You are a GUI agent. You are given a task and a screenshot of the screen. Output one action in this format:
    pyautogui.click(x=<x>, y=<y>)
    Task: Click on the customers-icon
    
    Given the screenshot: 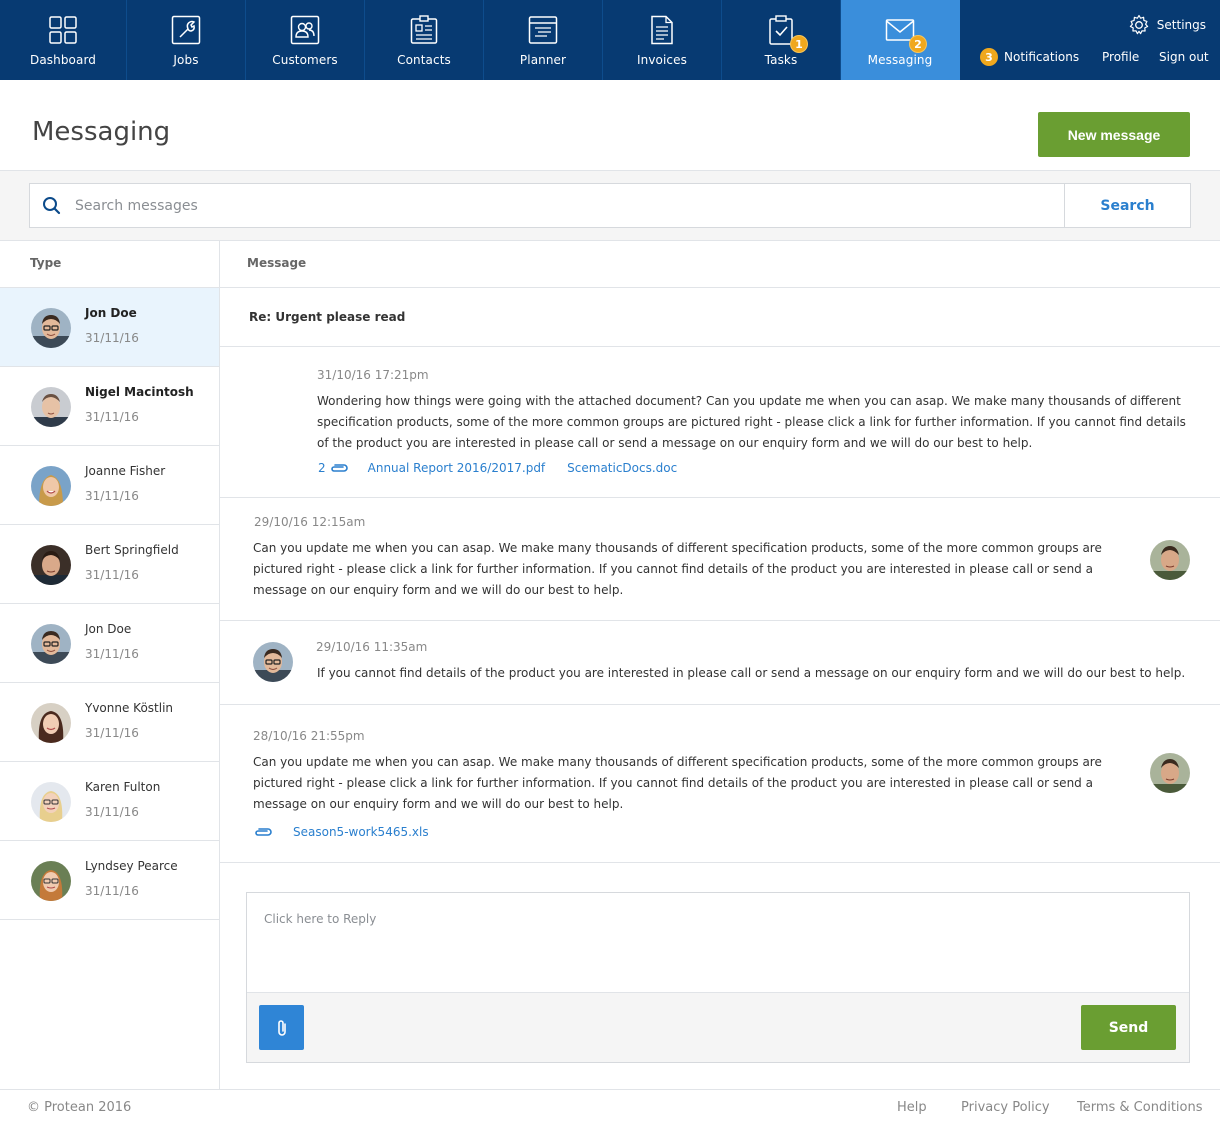 What is the action you would take?
    pyautogui.click(x=305, y=30)
    